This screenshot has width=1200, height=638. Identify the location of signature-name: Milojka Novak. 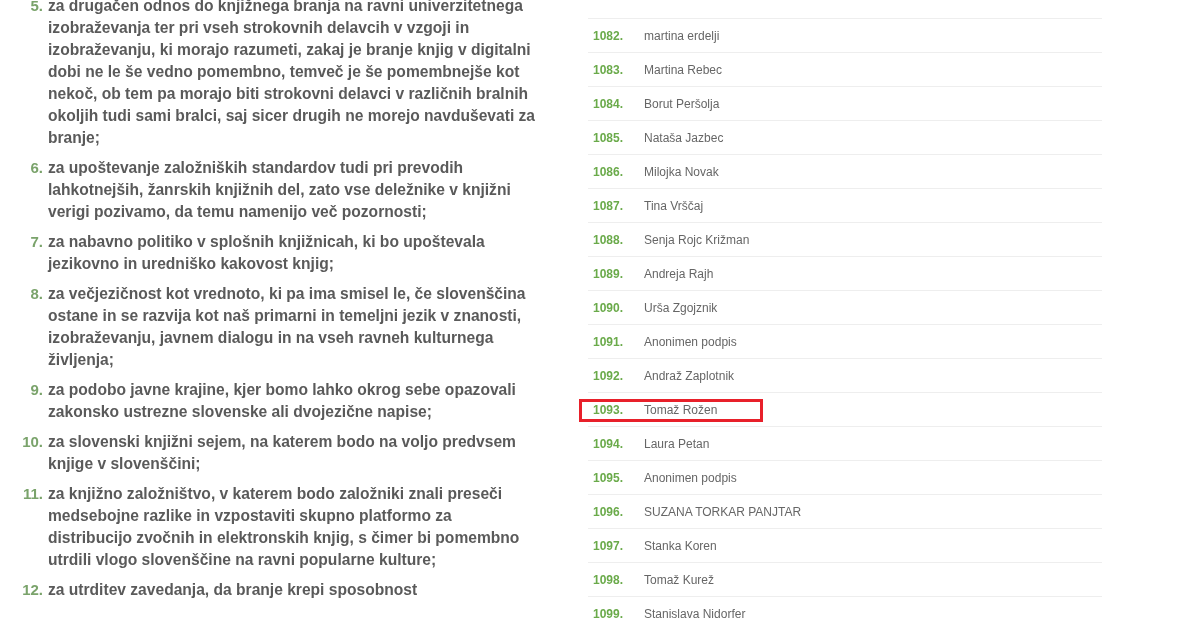
(681, 172).